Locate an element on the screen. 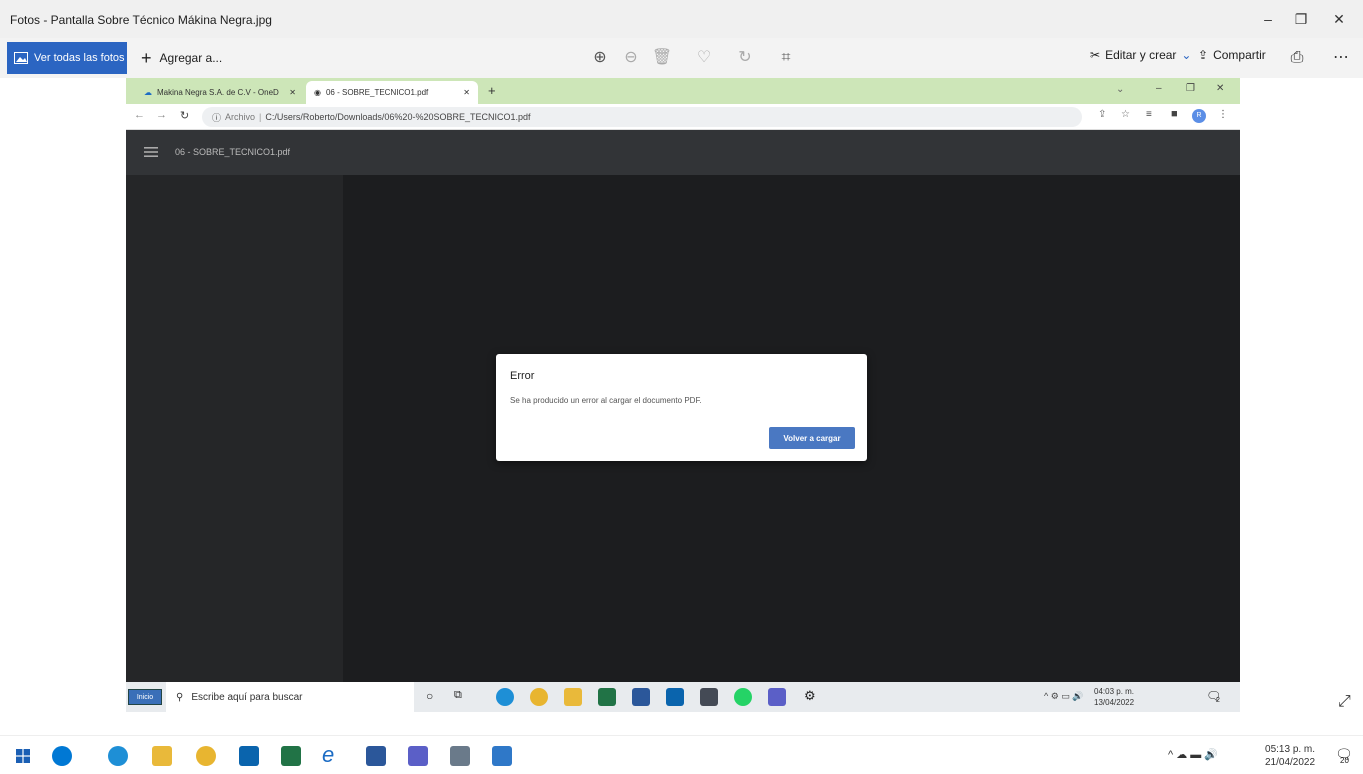 This screenshot has width=1363, height=774. system-tray-icons: ^ ☁ ▬ 🔊 is located at coordinates (1193, 754).